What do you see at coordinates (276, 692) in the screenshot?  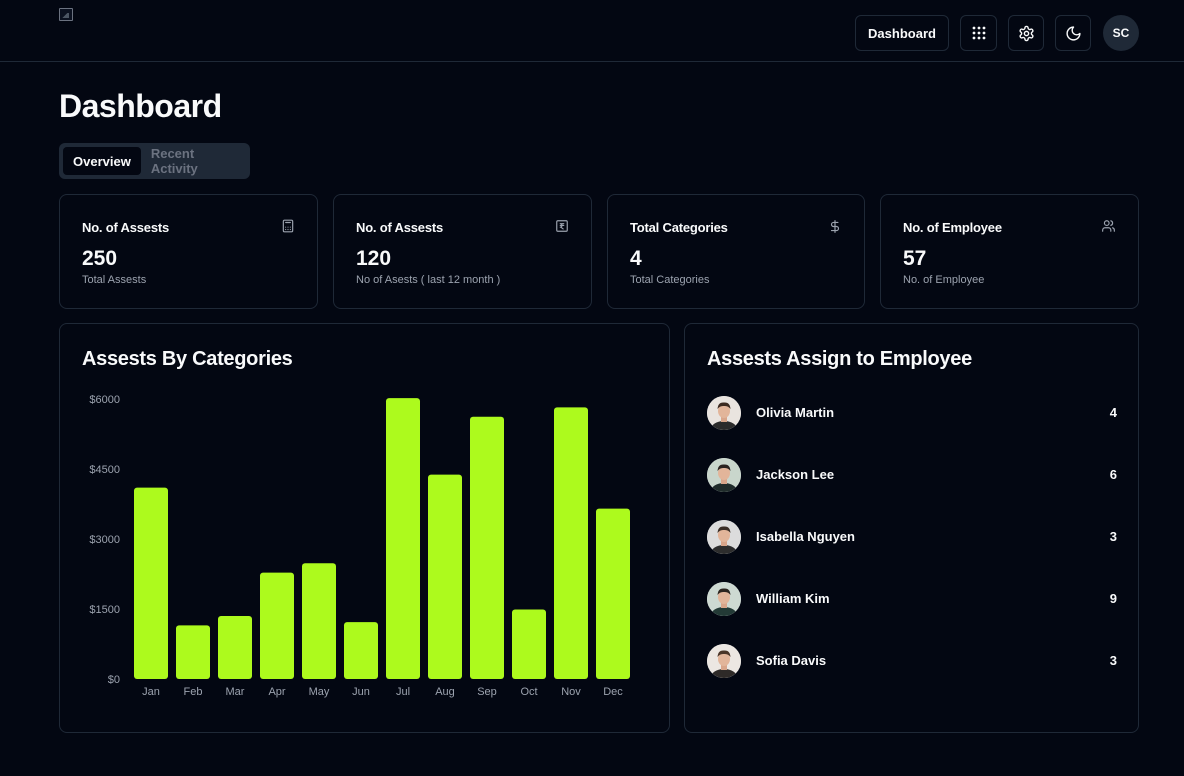 I see `x-tick-label: Apr` at bounding box center [276, 692].